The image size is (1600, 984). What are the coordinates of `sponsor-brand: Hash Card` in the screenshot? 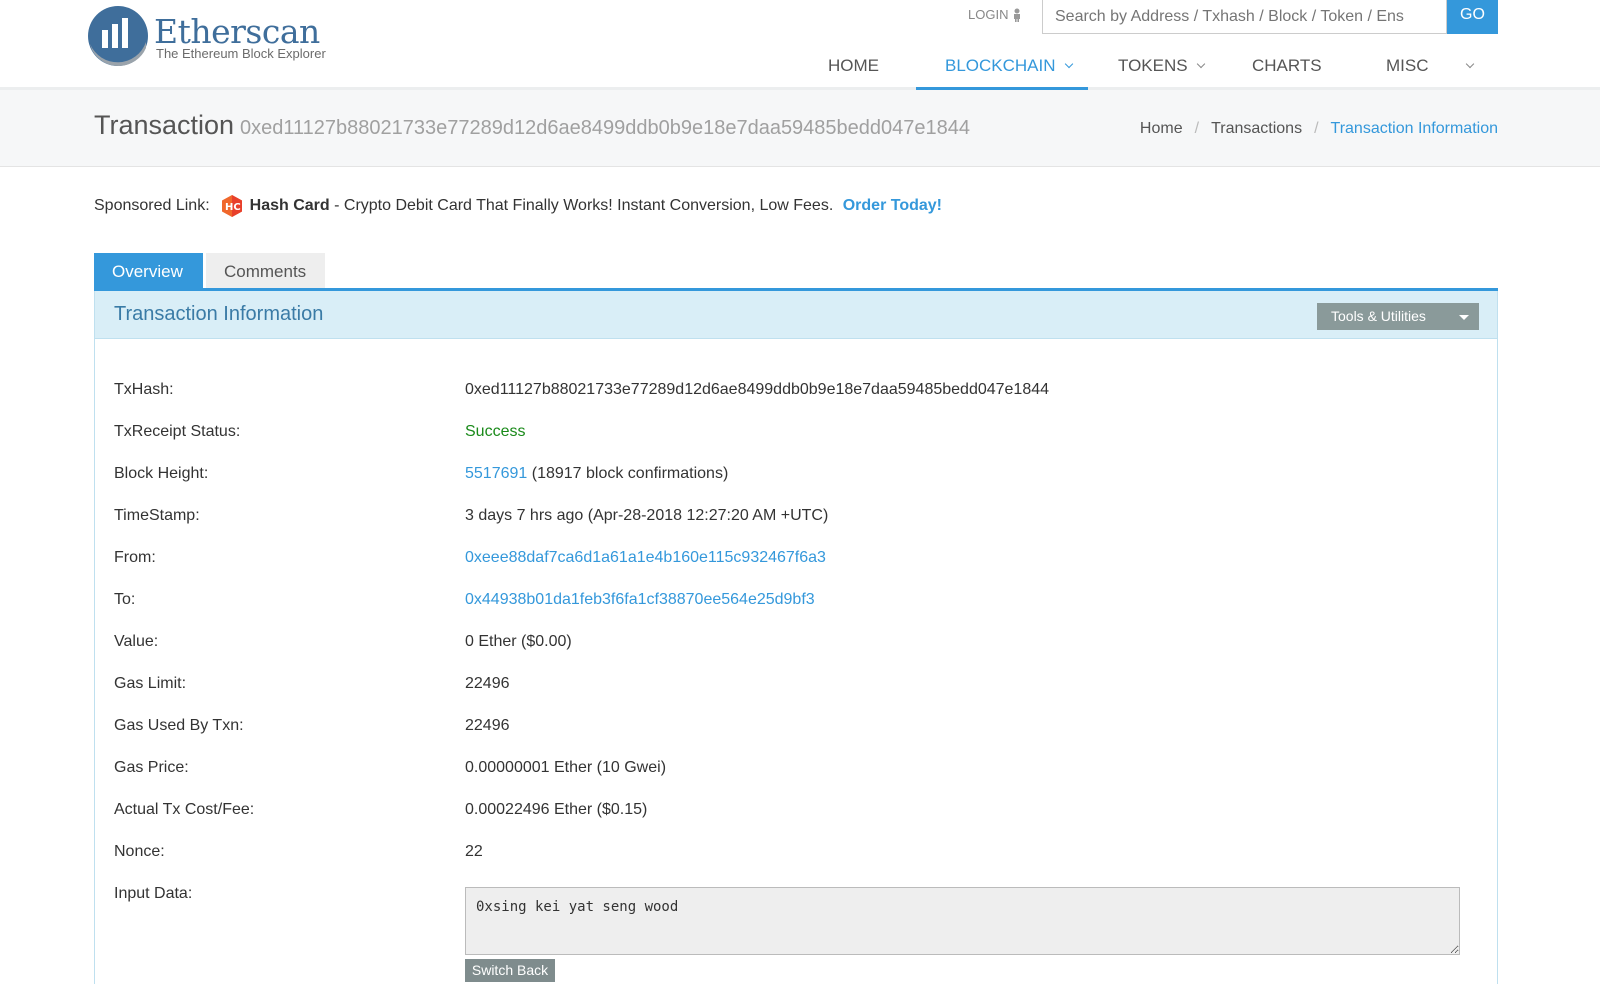 It's located at (290, 206).